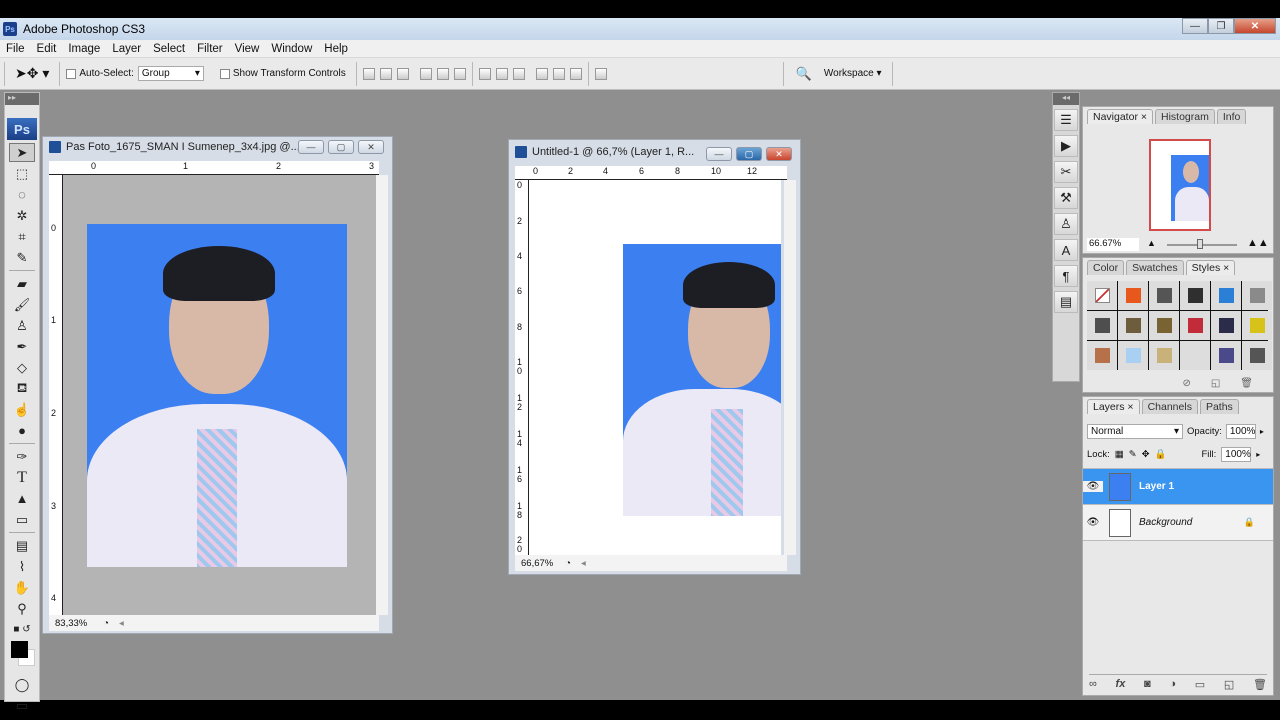  Describe the element at coordinates (71, 73) in the screenshot. I see `auto-select-checkbox` at that location.